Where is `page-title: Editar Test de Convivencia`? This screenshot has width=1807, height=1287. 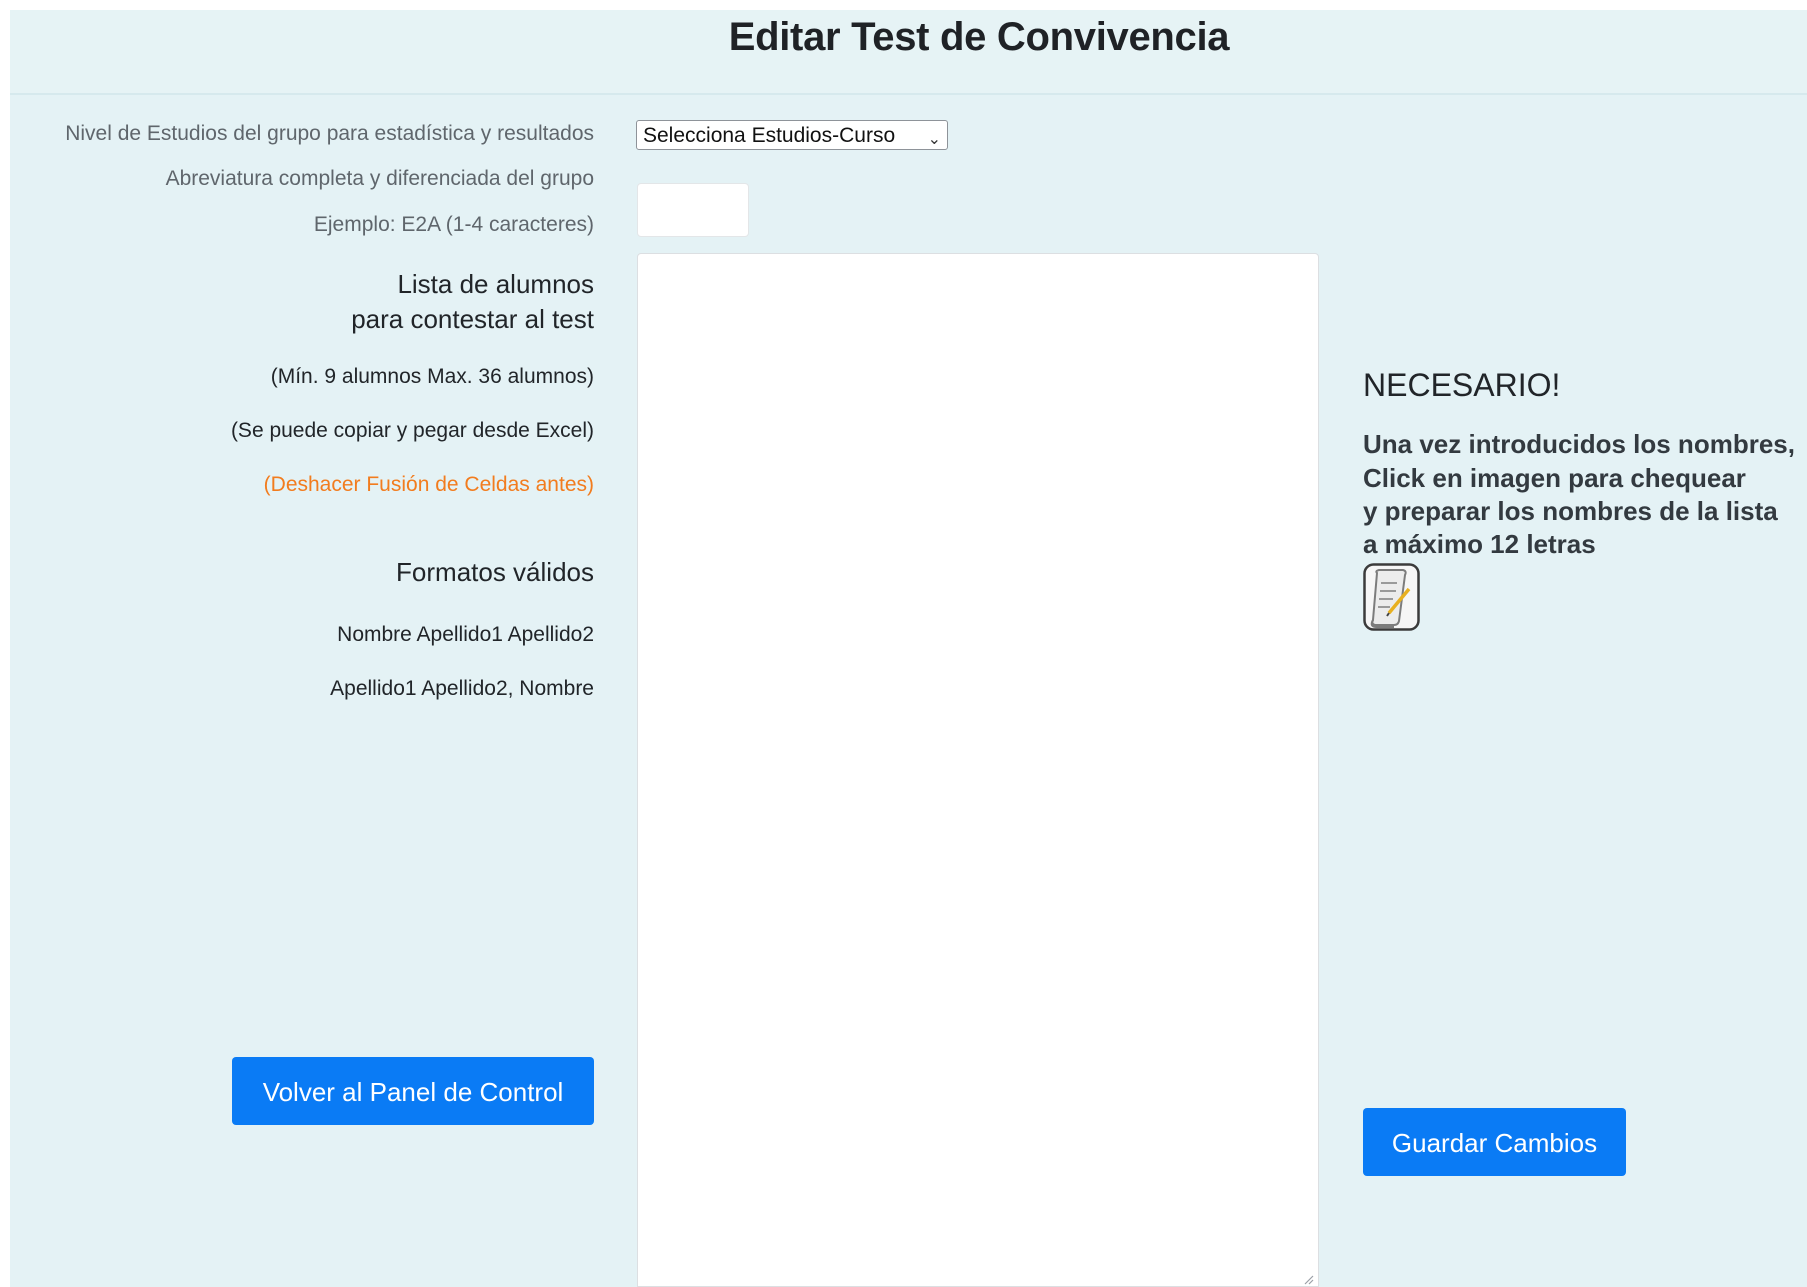
page-title: Editar Test de Convivencia is located at coordinates (979, 37).